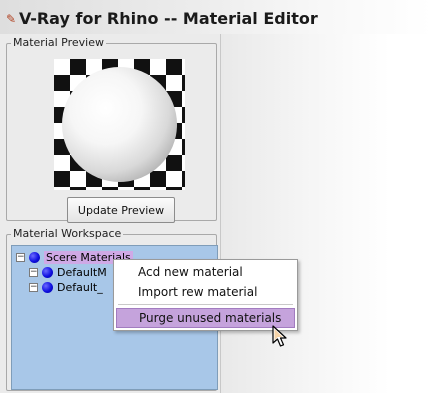 Image resolution: width=432 pixels, height=393 pixels. What do you see at coordinates (205, 272) in the screenshot?
I see `menu-item-add-new-material: Acd new material` at bounding box center [205, 272].